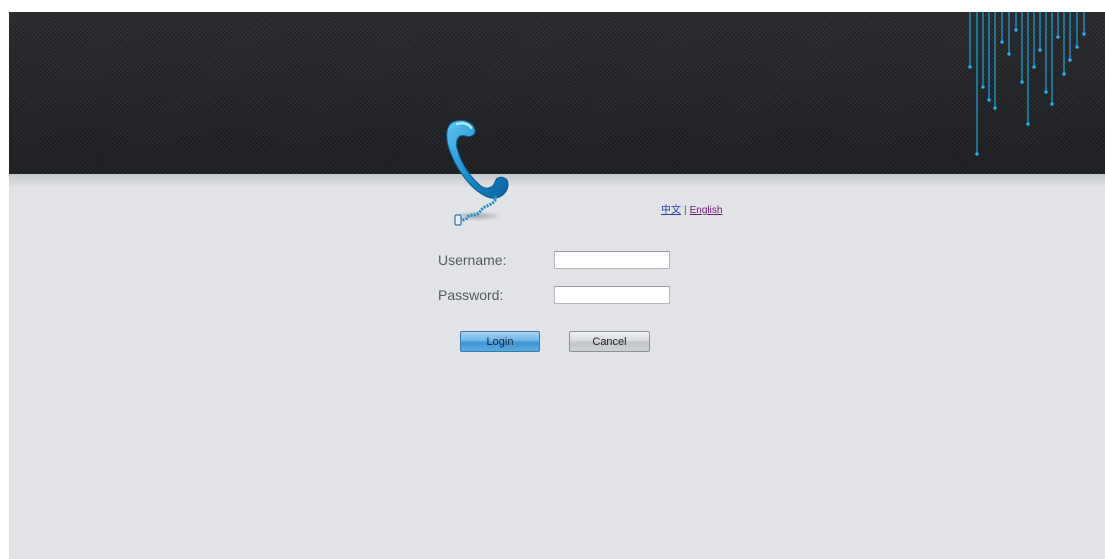  I want to click on header-shadow, so click(557, 181).